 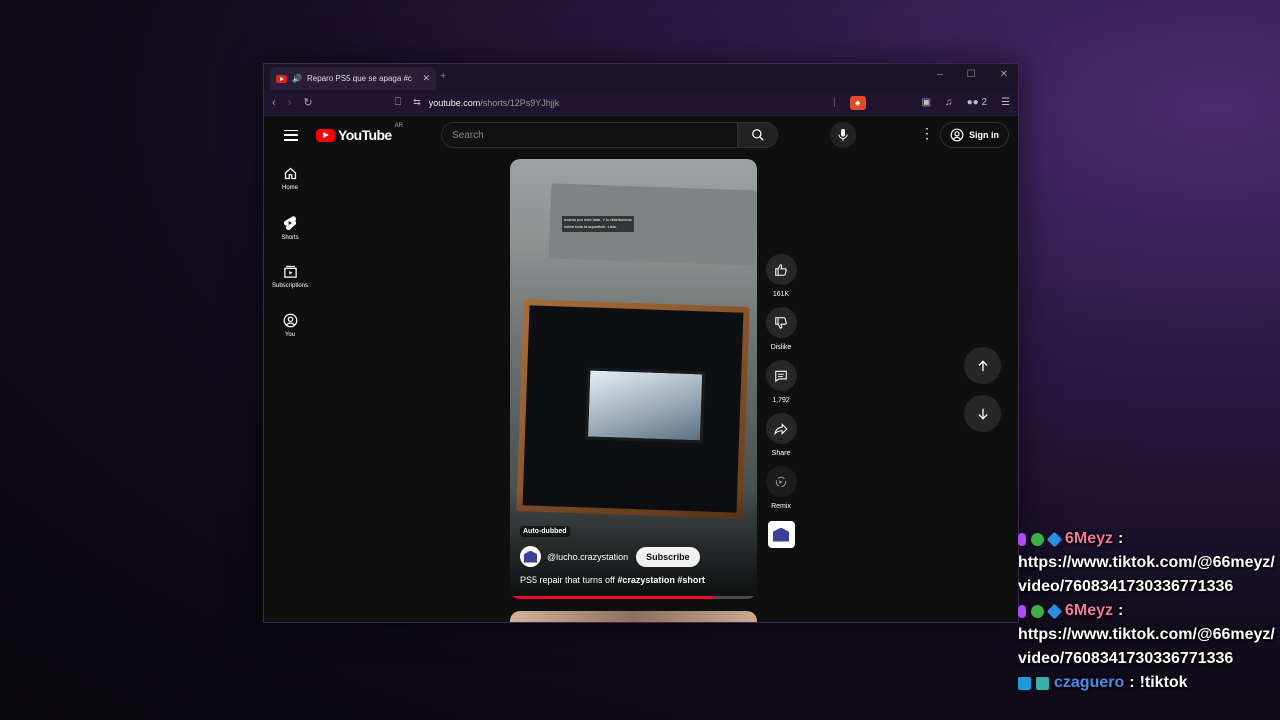 I want to click on dislike-button, so click(x=781, y=322).